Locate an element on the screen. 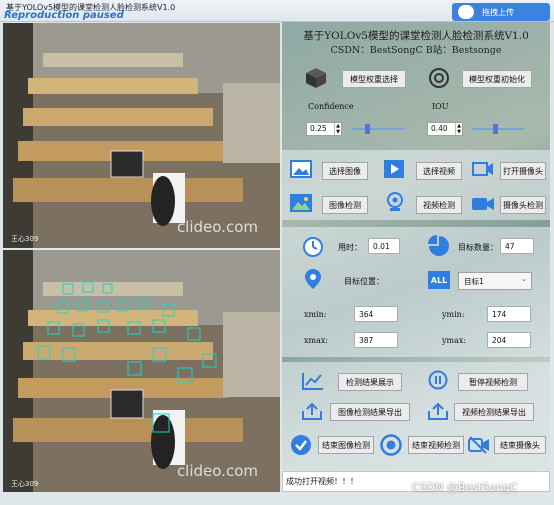  select-image-button: 选择图像 is located at coordinates (345, 171).